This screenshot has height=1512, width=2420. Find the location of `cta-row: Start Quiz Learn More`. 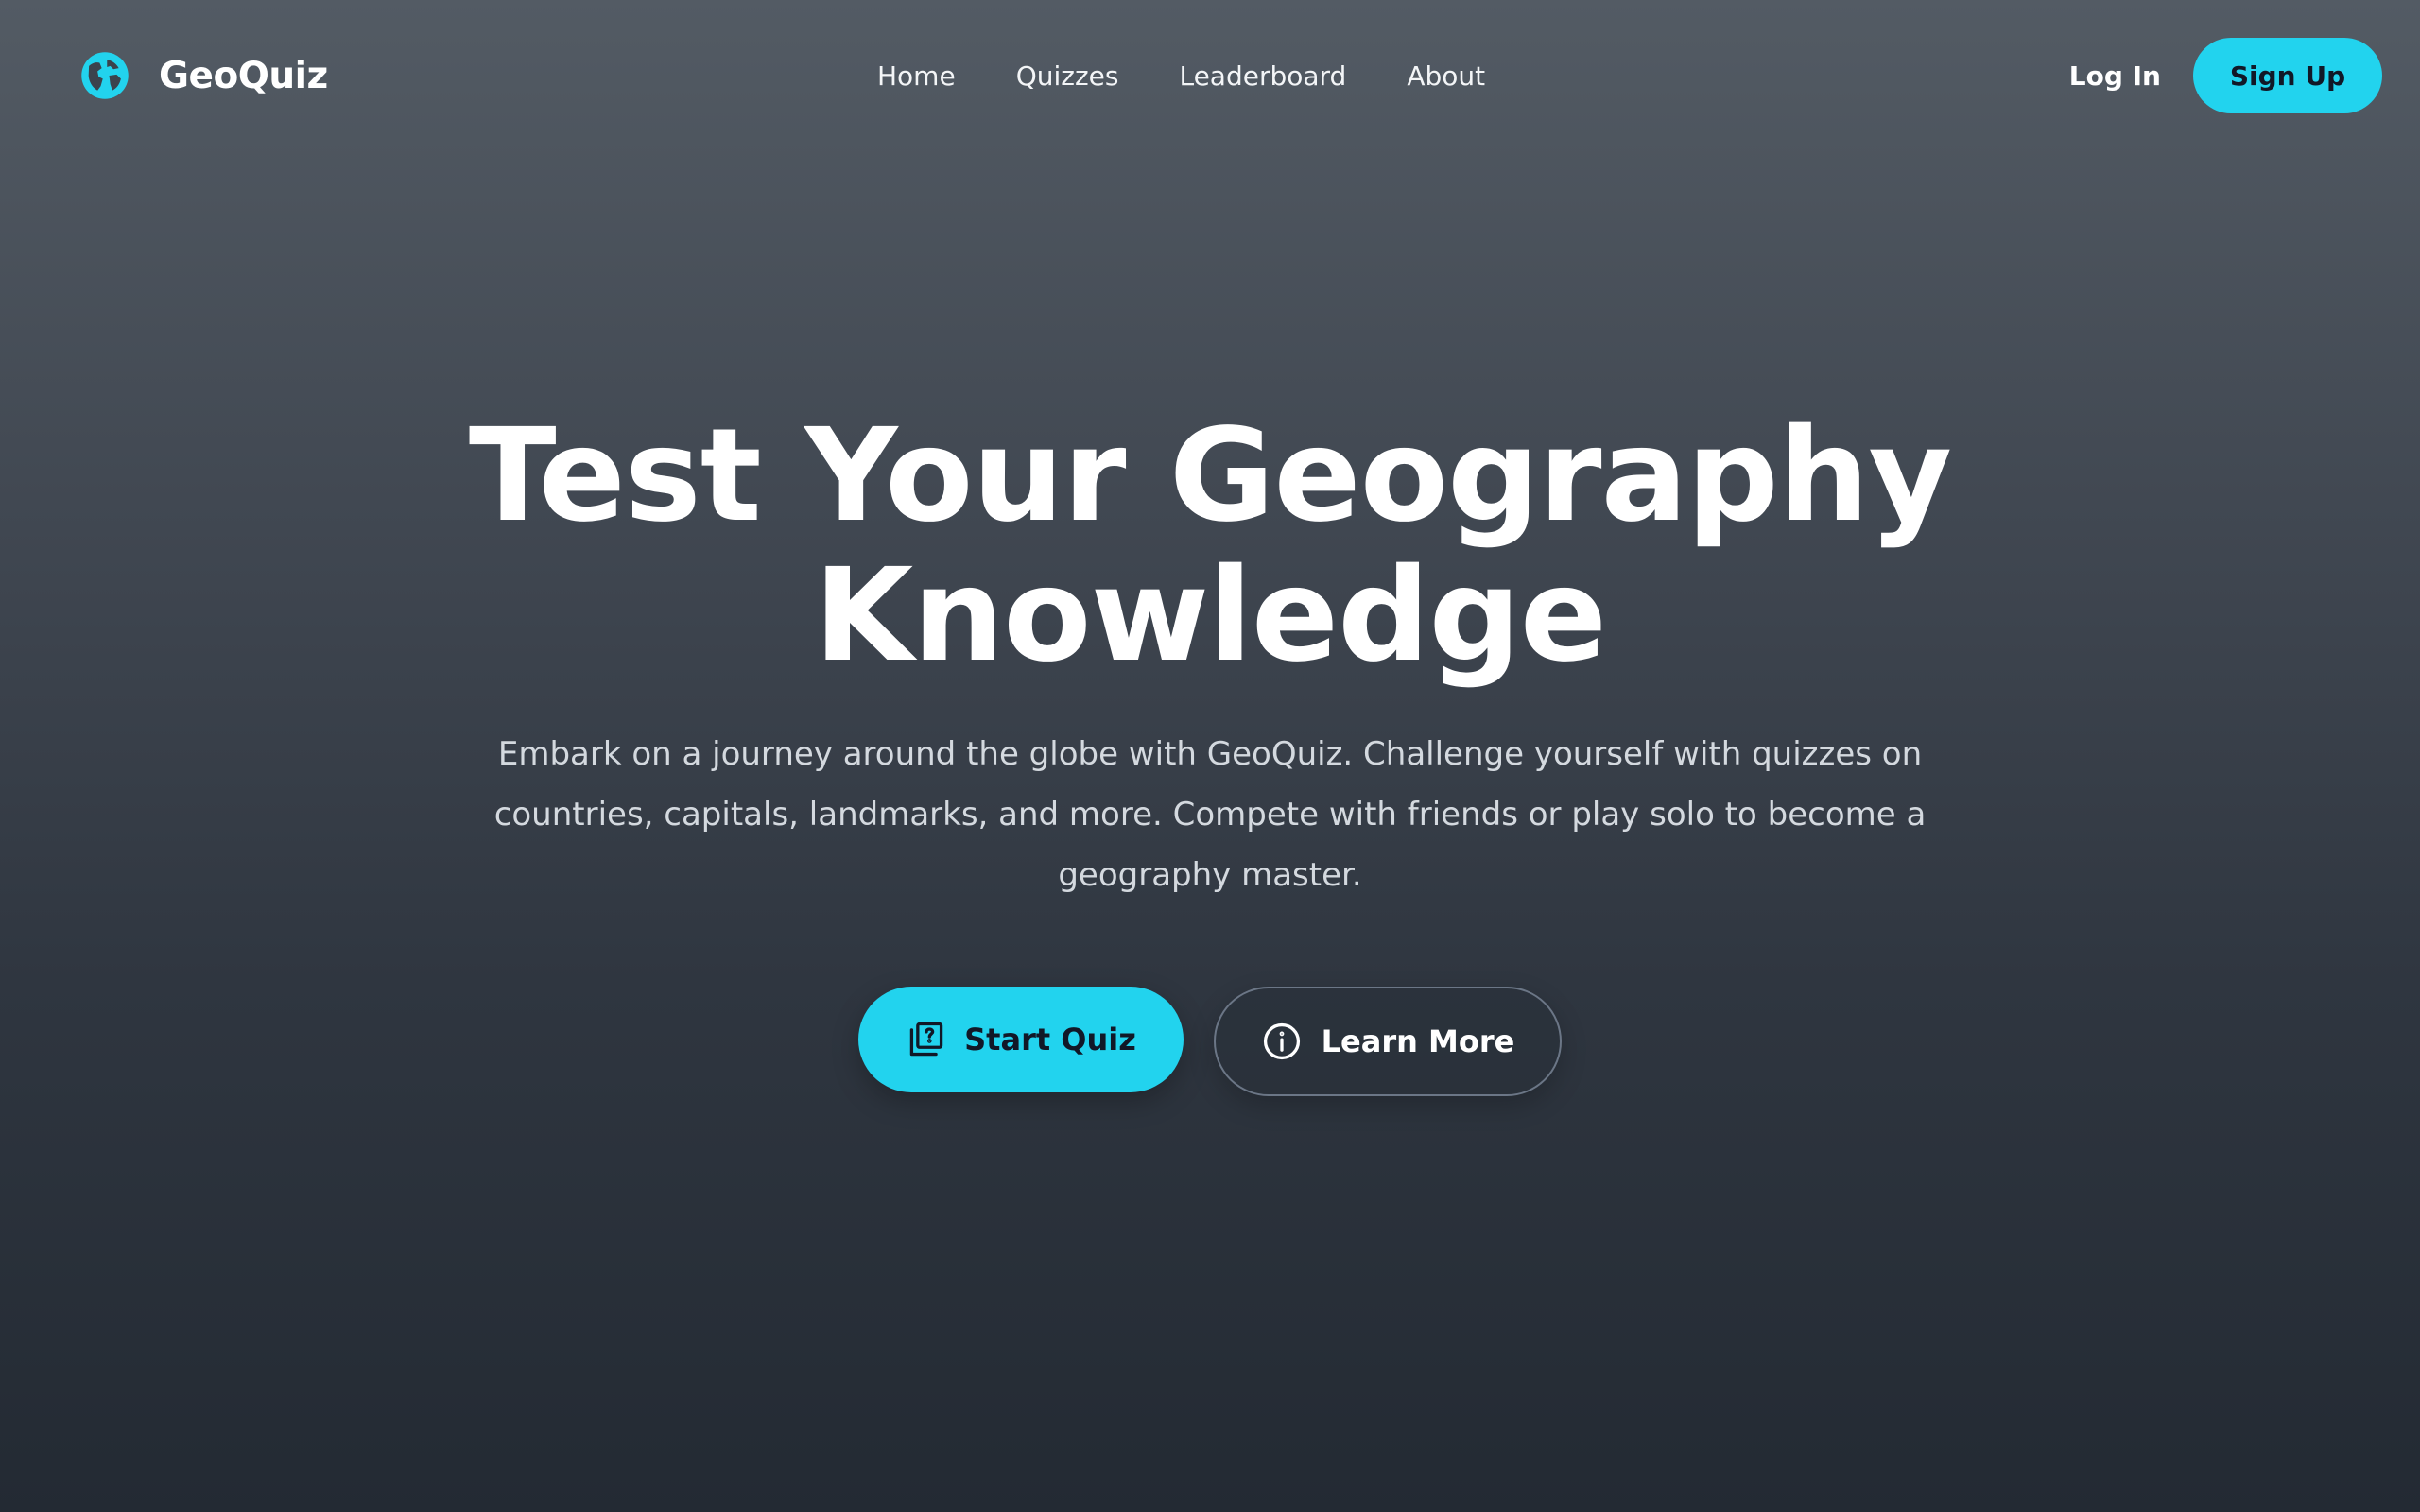

cta-row: Start Quiz Learn More is located at coordinates (1210, 1041).